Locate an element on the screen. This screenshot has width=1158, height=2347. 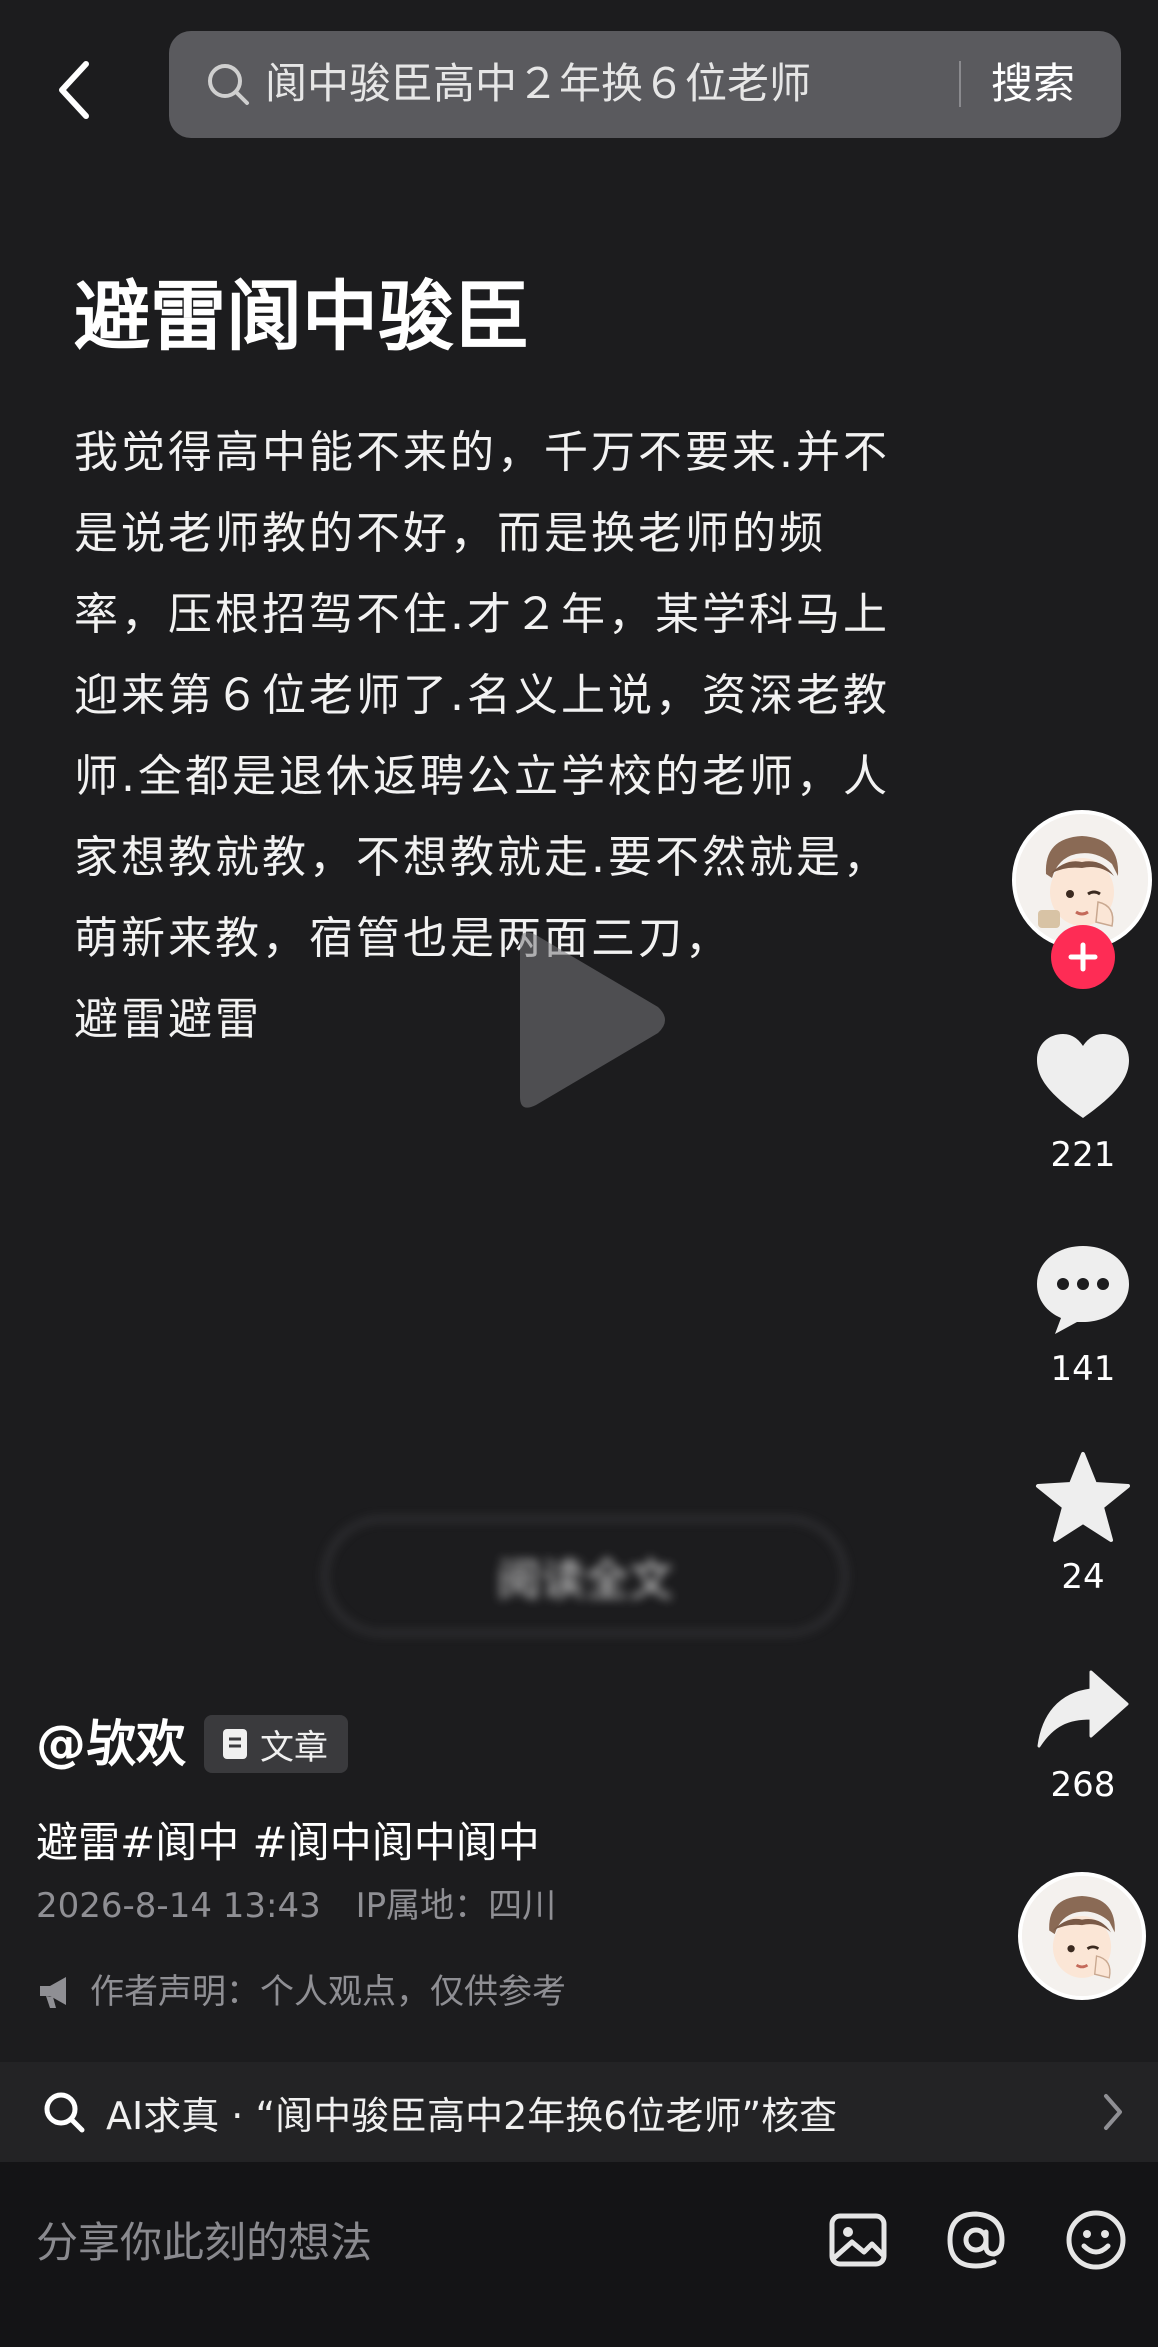
type-badge-label: 文章 is located at coordinates (294, 1747).